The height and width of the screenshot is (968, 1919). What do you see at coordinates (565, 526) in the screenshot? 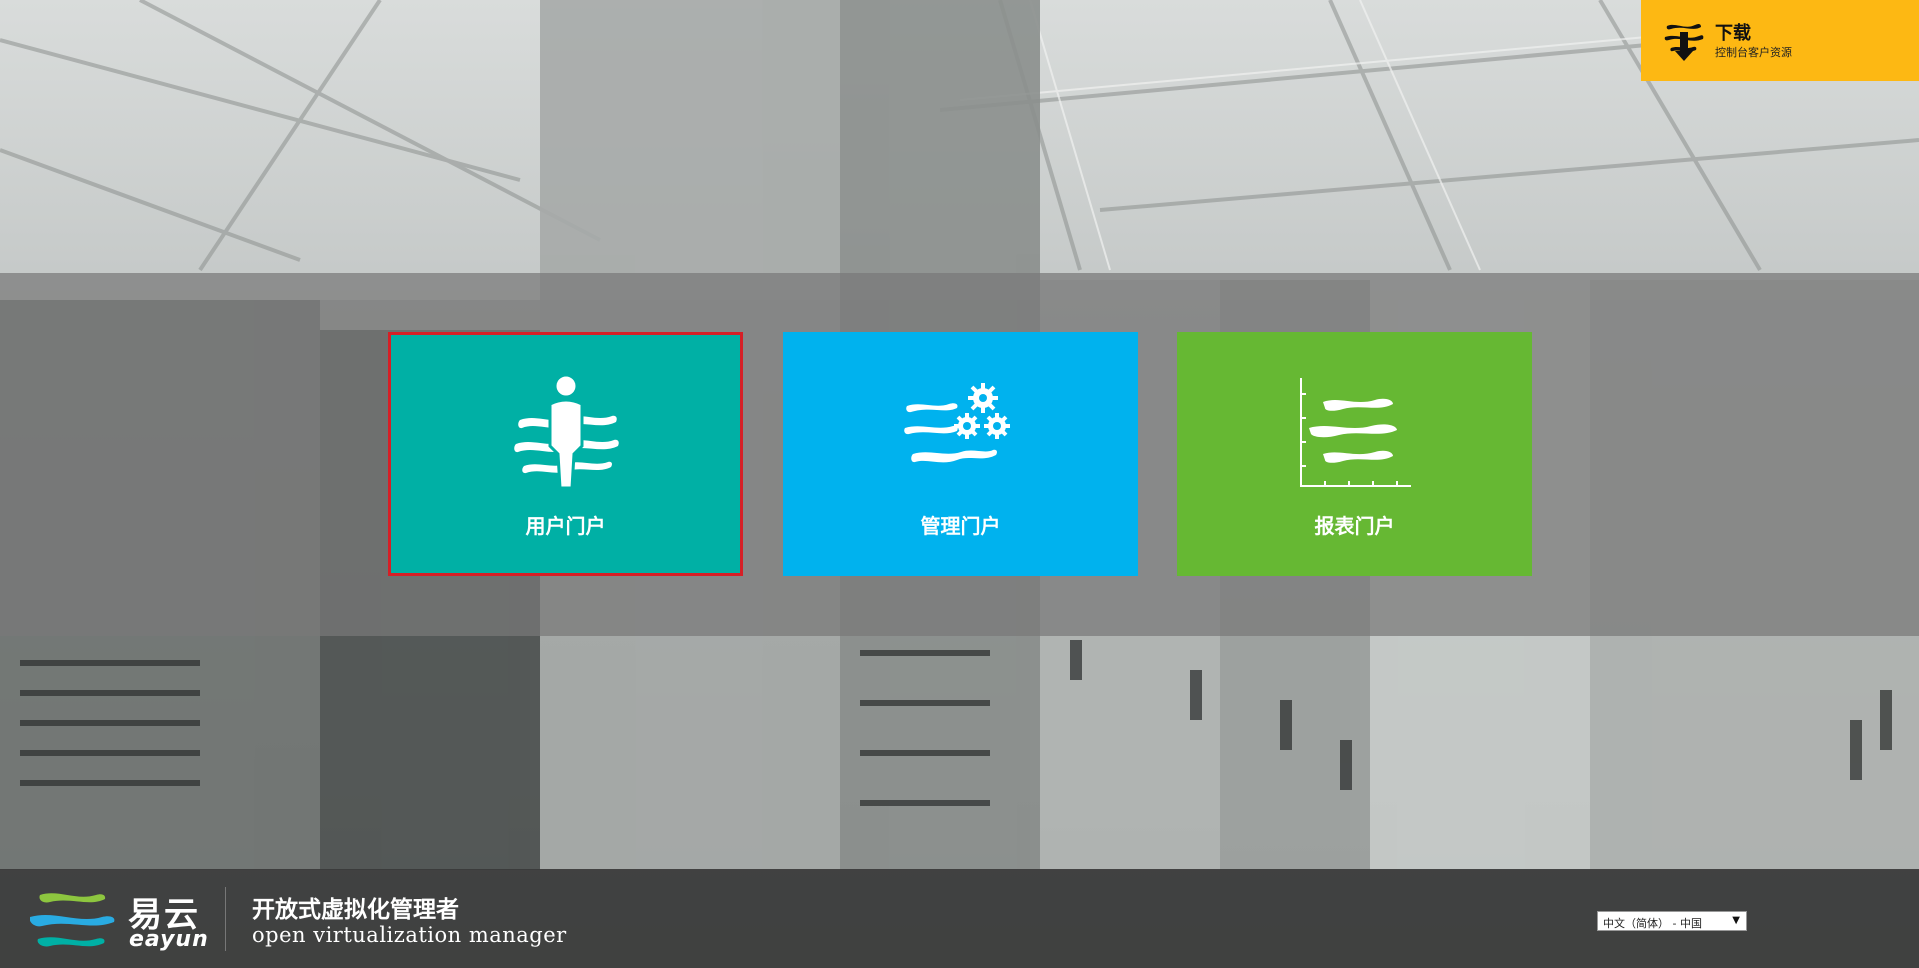
I see `user-portal-label: 用户门户` at bounding box center [565, 526].